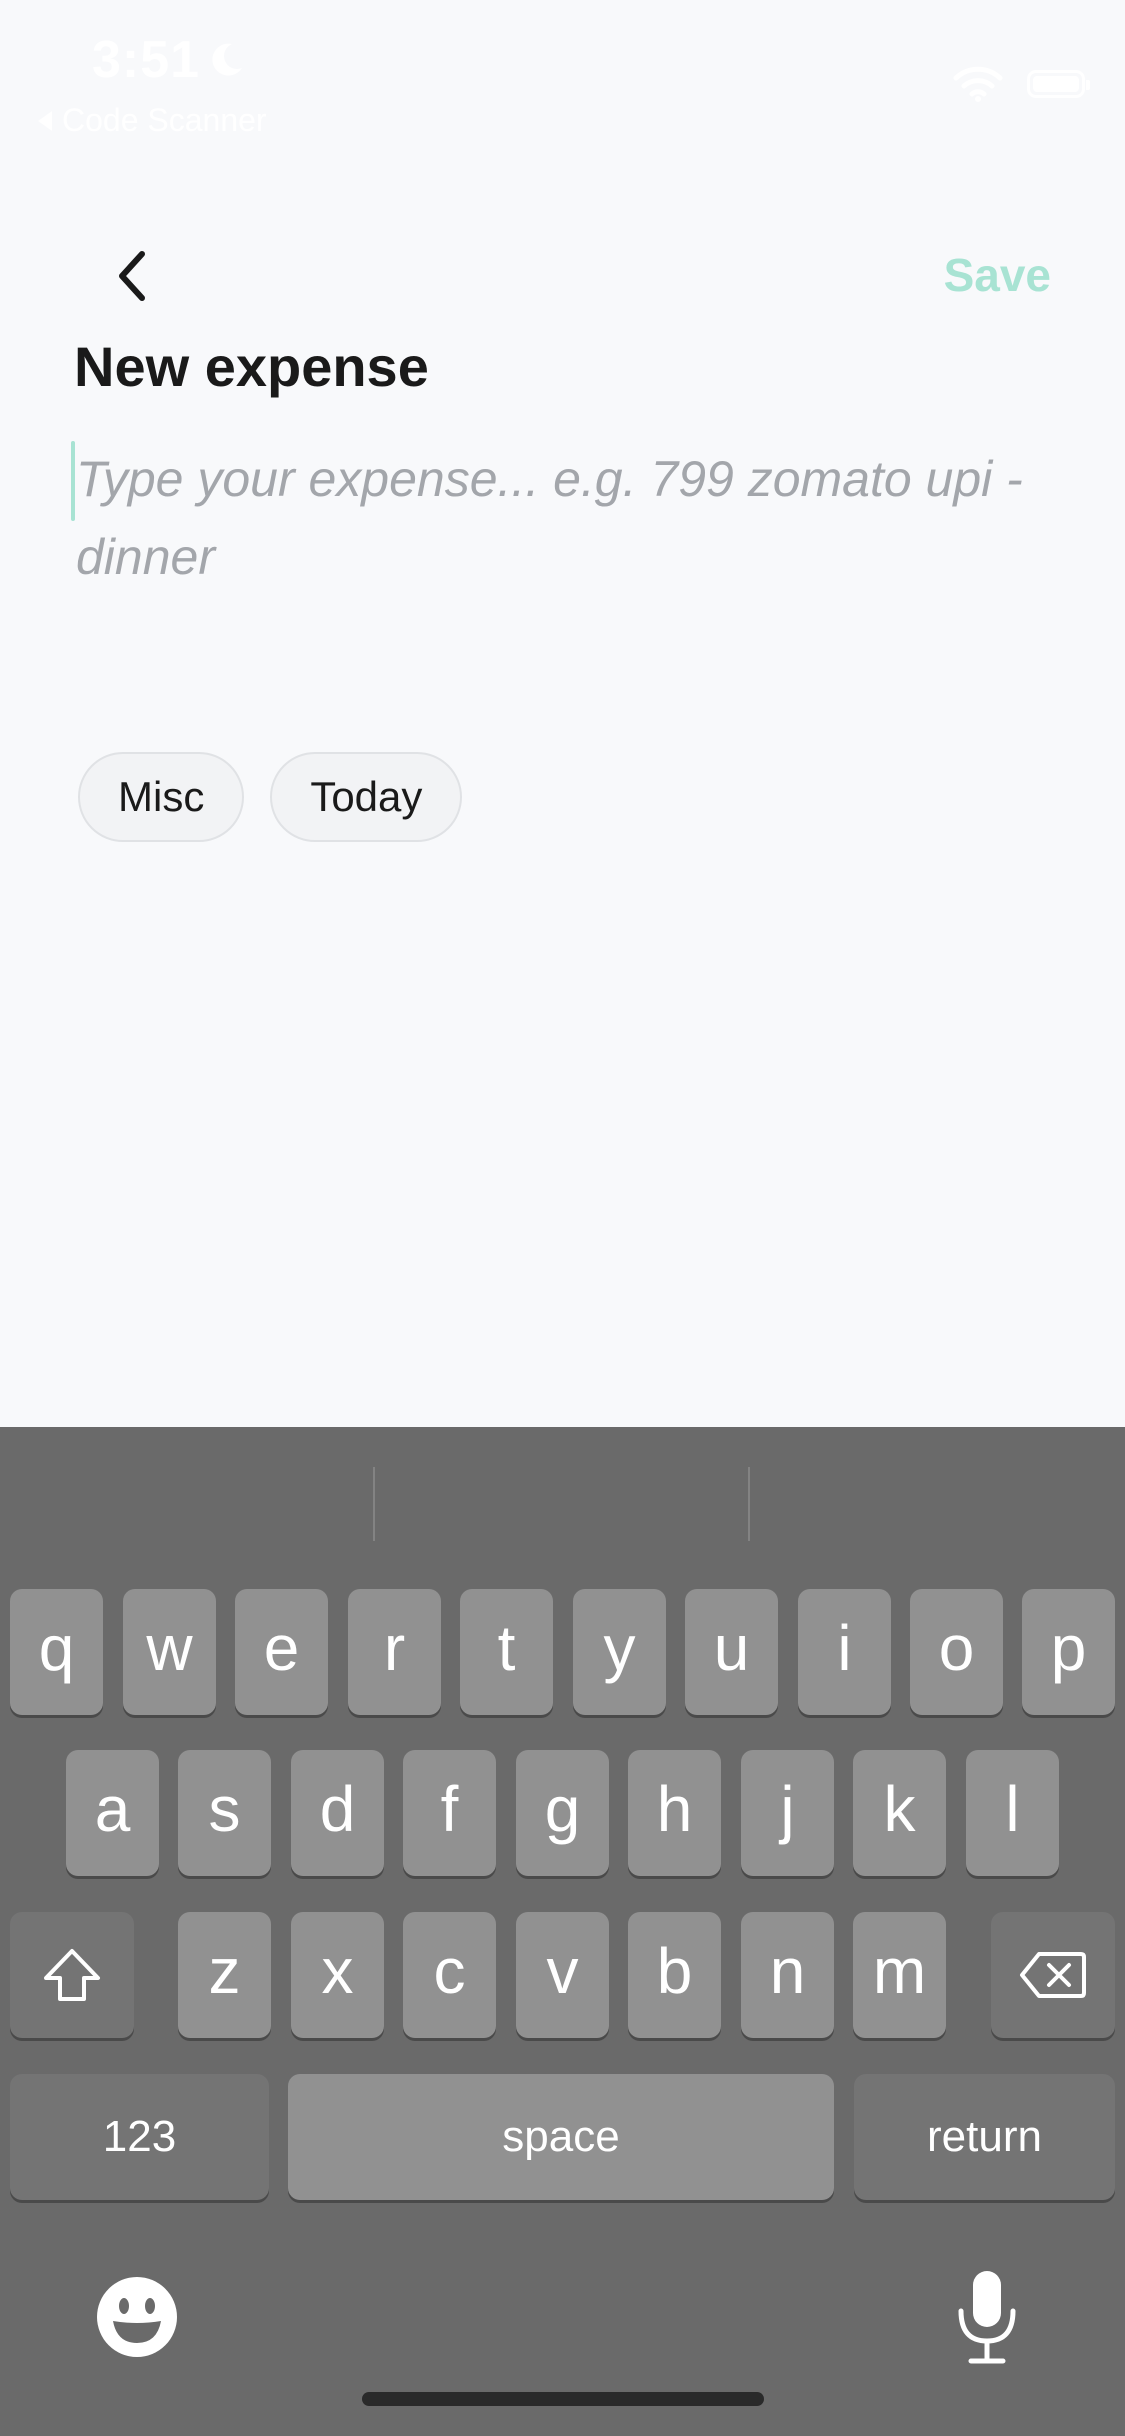 This screenshot has height=2436, width=1125. What do you see at coordinates (731, 1652) in the screenshot?
I see `key-u: u` at bounding box center [731, 1652].